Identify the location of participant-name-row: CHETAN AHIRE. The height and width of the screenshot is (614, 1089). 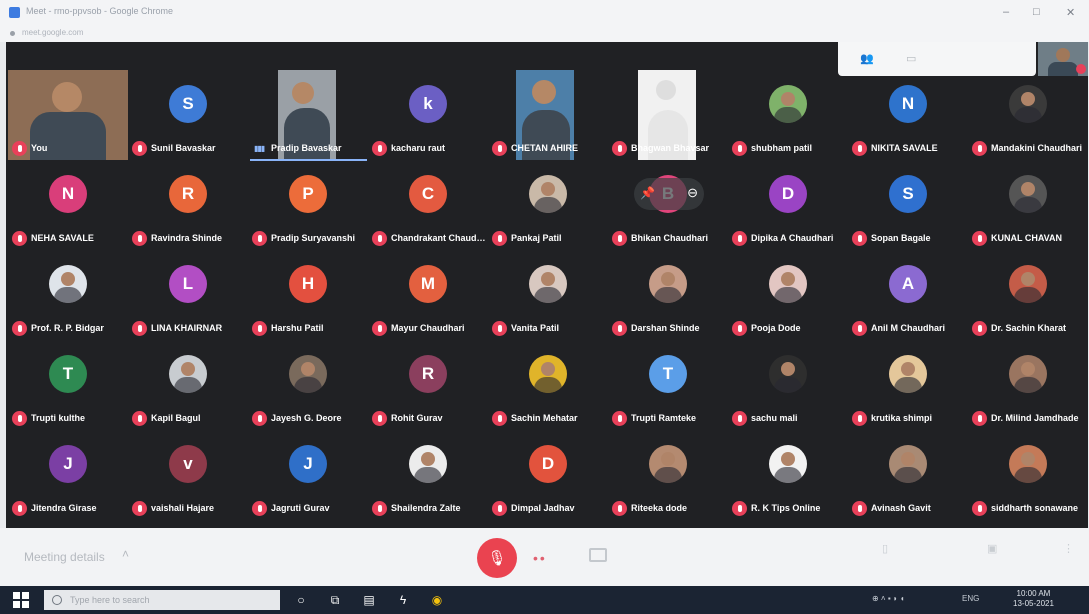
(548, 149).